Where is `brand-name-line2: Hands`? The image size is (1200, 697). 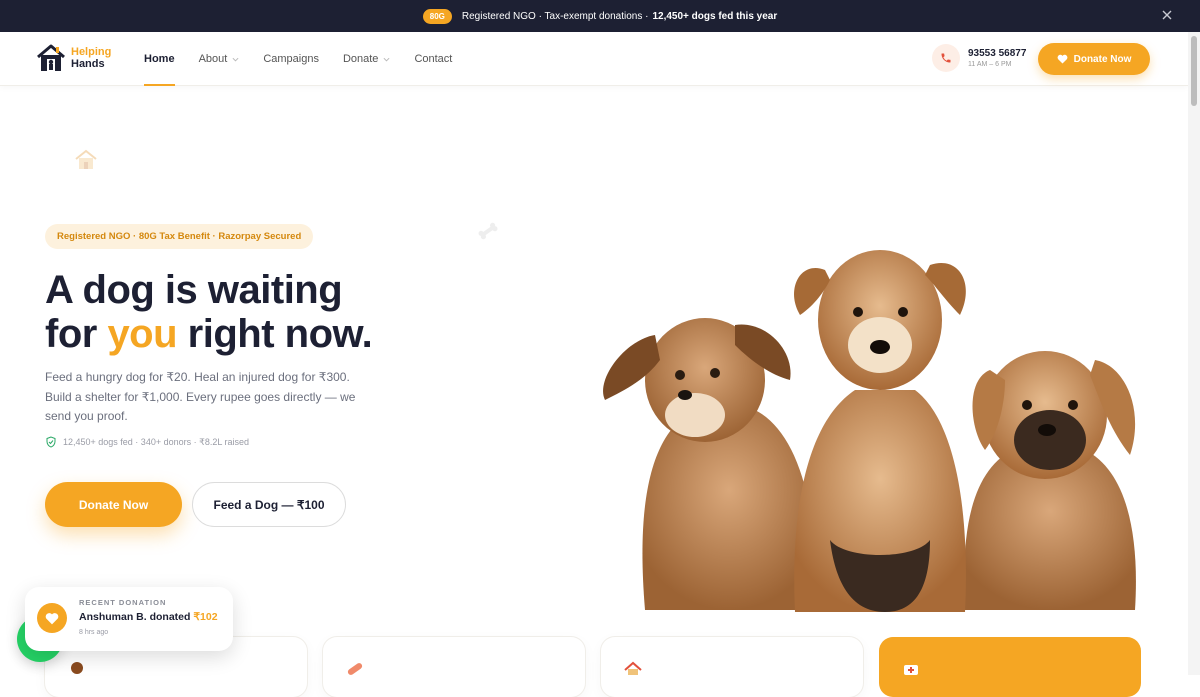 brand-name-line2: Hands is located at coordinates (88, 64).